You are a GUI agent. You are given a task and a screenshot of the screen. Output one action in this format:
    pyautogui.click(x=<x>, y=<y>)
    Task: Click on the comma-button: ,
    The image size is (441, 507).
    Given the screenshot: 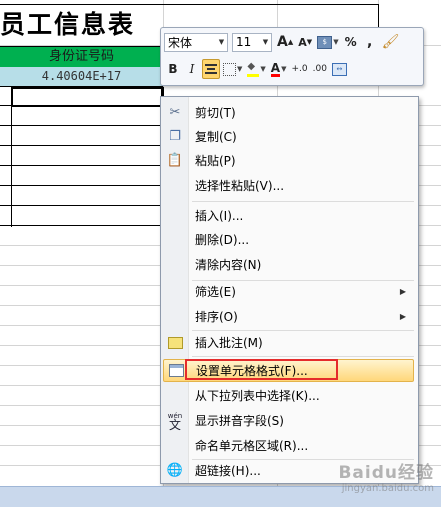 What is the action you would take?
    pyautogui.click(x=370, y=42)
    